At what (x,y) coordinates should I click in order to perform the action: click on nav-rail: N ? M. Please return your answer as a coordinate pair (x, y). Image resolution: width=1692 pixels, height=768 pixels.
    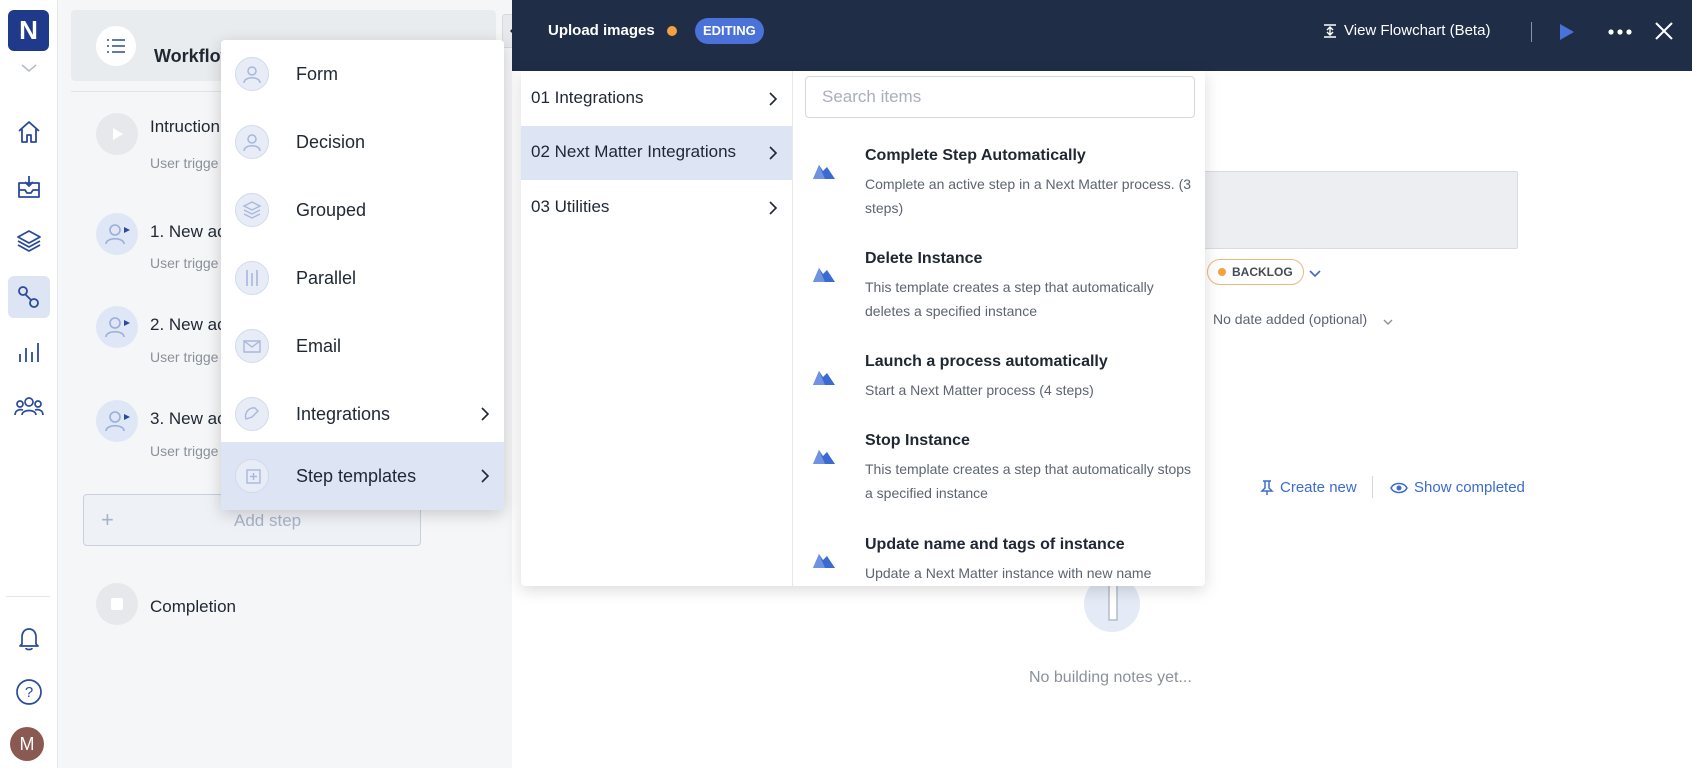
    Looking at the image, I should click on (29, 384).